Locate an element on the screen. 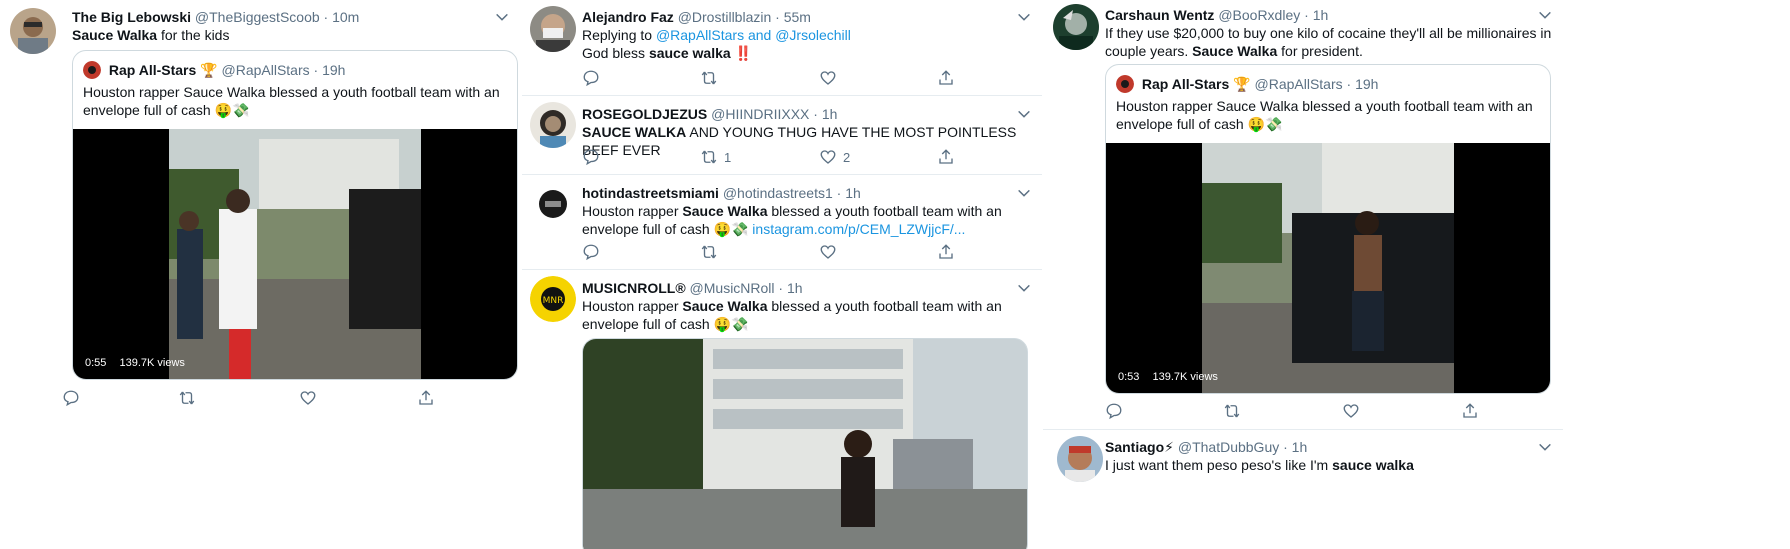 The width and height of the screenshot is (1790, 549). video-thumbnail is located at coordinates (295, 254).